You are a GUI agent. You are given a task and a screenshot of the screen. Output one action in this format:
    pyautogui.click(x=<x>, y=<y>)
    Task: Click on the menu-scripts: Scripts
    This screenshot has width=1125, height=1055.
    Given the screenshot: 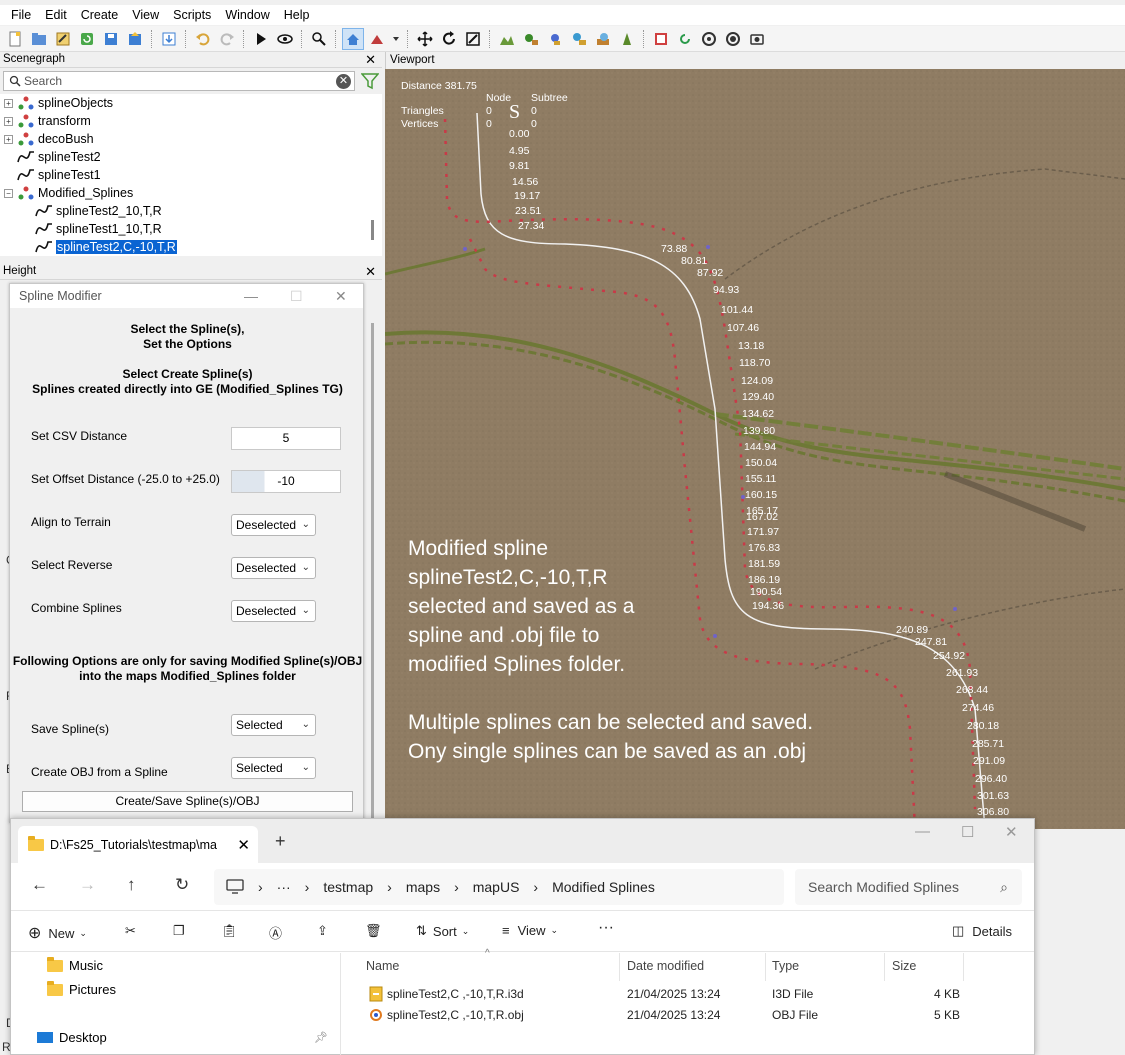 What is the action you would take?
    pyautogui.click(x=192, y=15)
    